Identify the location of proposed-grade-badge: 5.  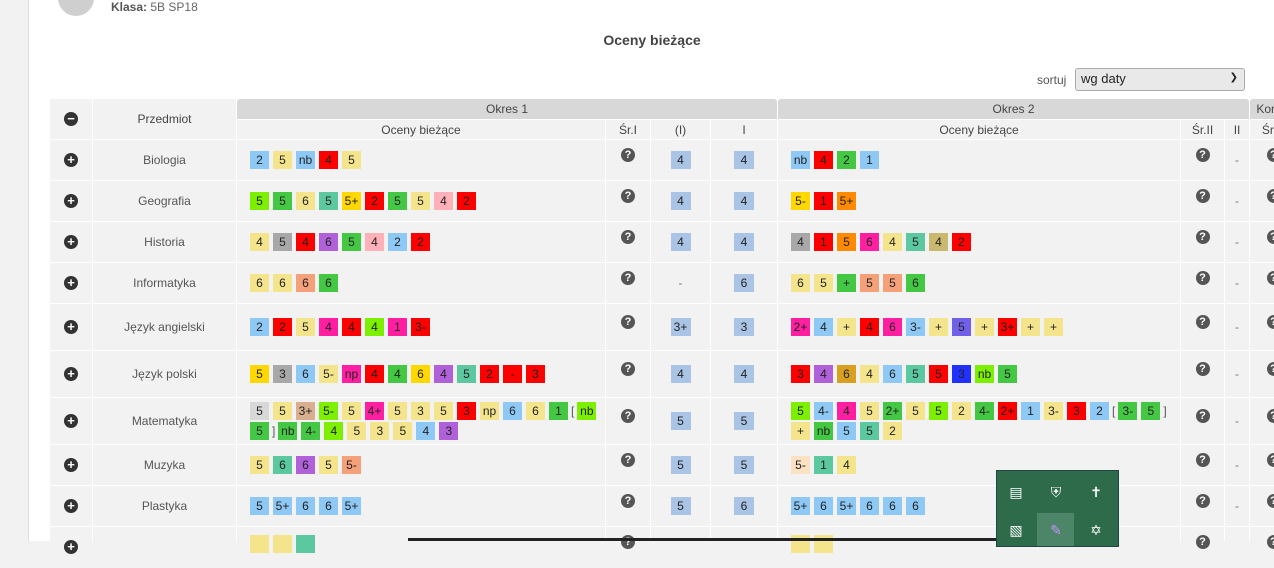
(680, 506).